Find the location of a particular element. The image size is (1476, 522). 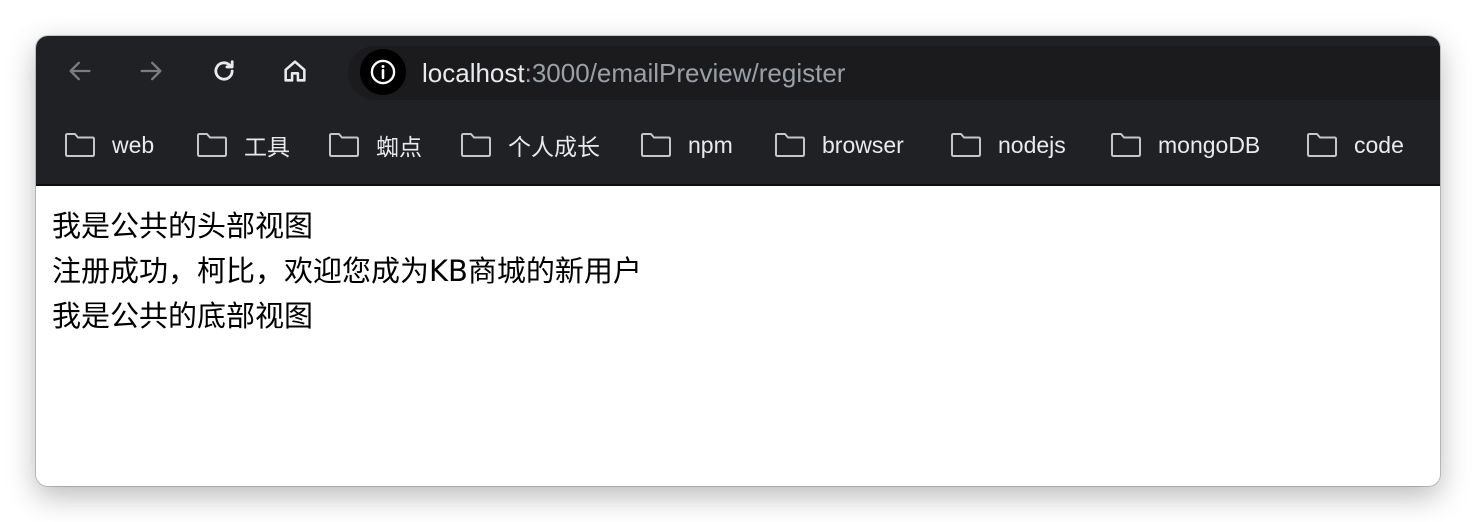

site-info-button is located at coordinates (383, 72).